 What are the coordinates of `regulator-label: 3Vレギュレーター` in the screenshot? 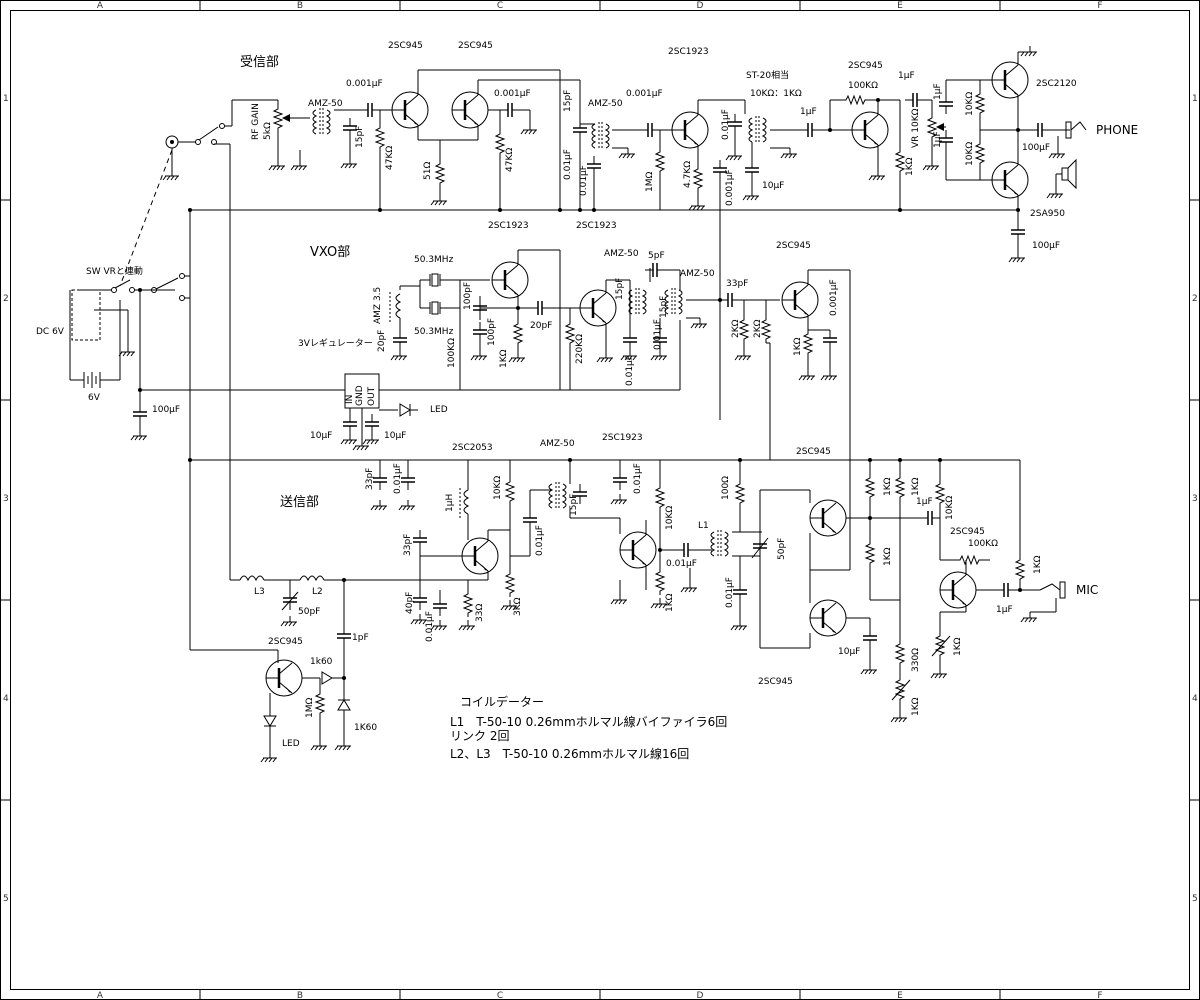 It's located at (335, 343).